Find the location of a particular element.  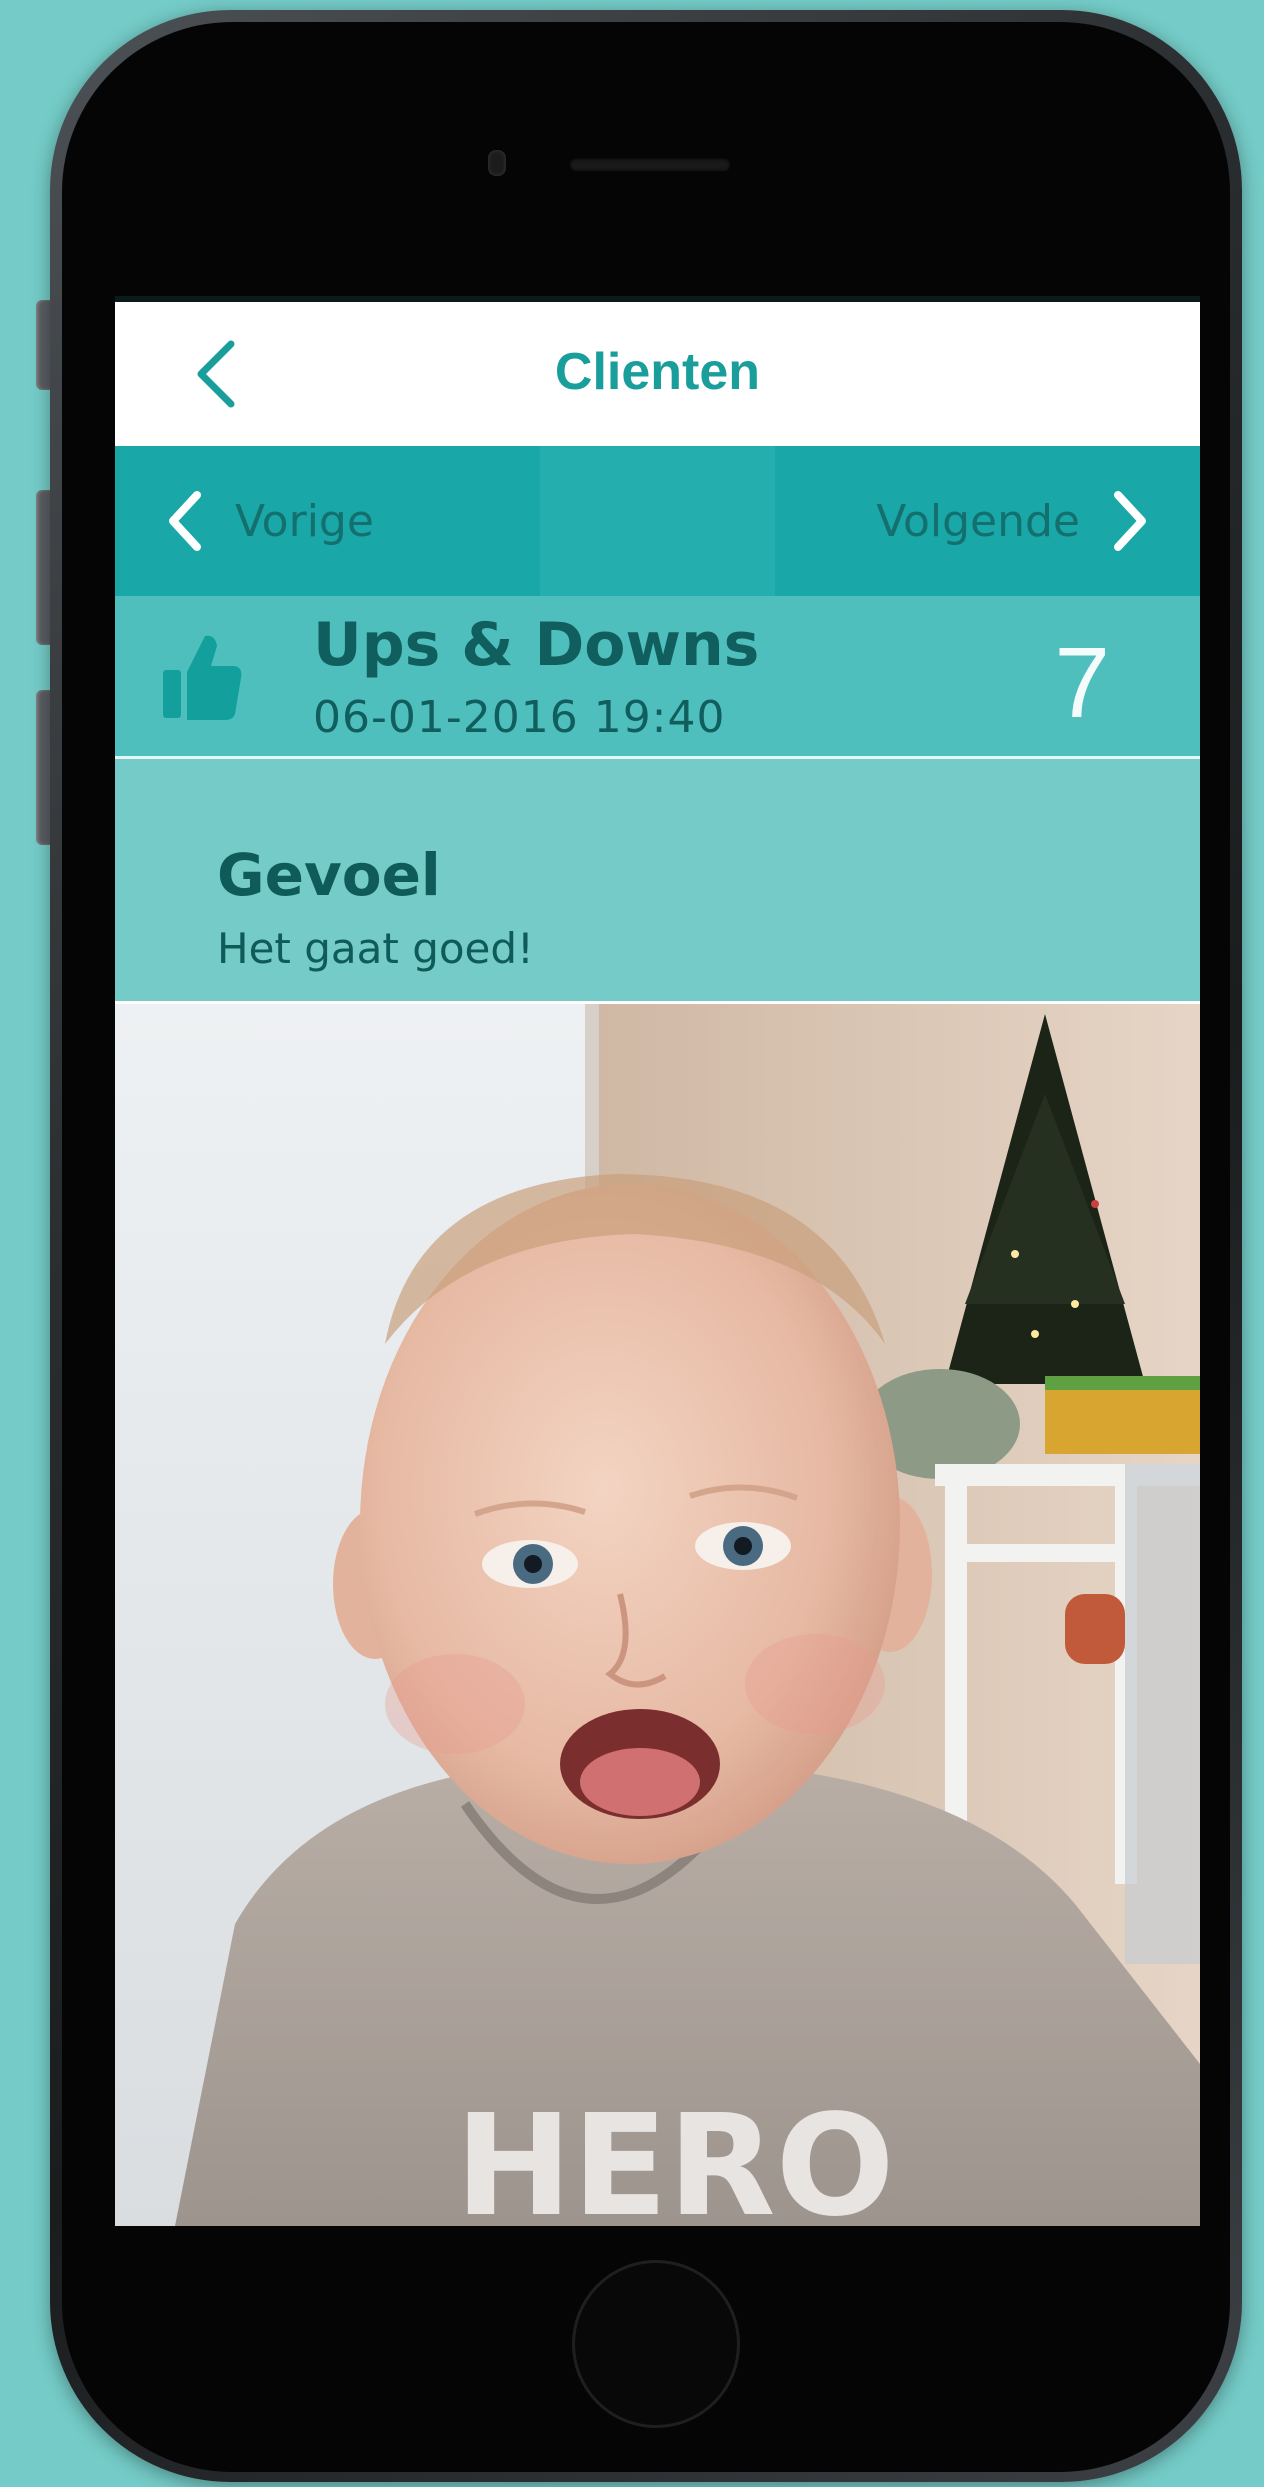

entry-date: 06-01-2016 19:40 is located at coordinates (519, 717).